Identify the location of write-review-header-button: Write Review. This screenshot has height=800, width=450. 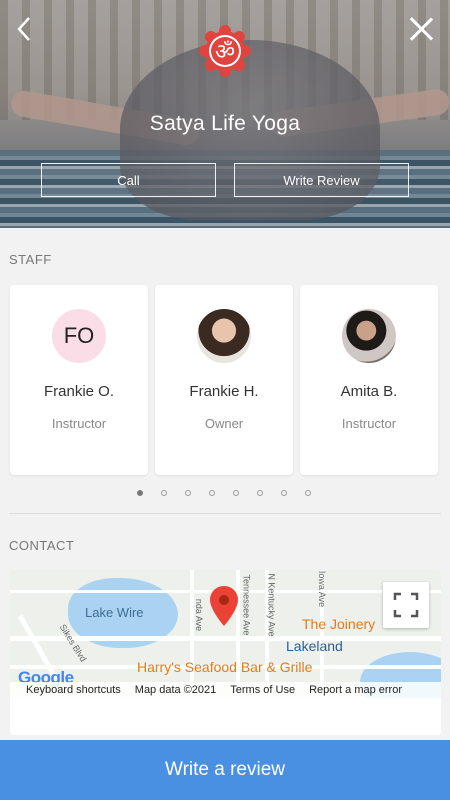
(321, 180).